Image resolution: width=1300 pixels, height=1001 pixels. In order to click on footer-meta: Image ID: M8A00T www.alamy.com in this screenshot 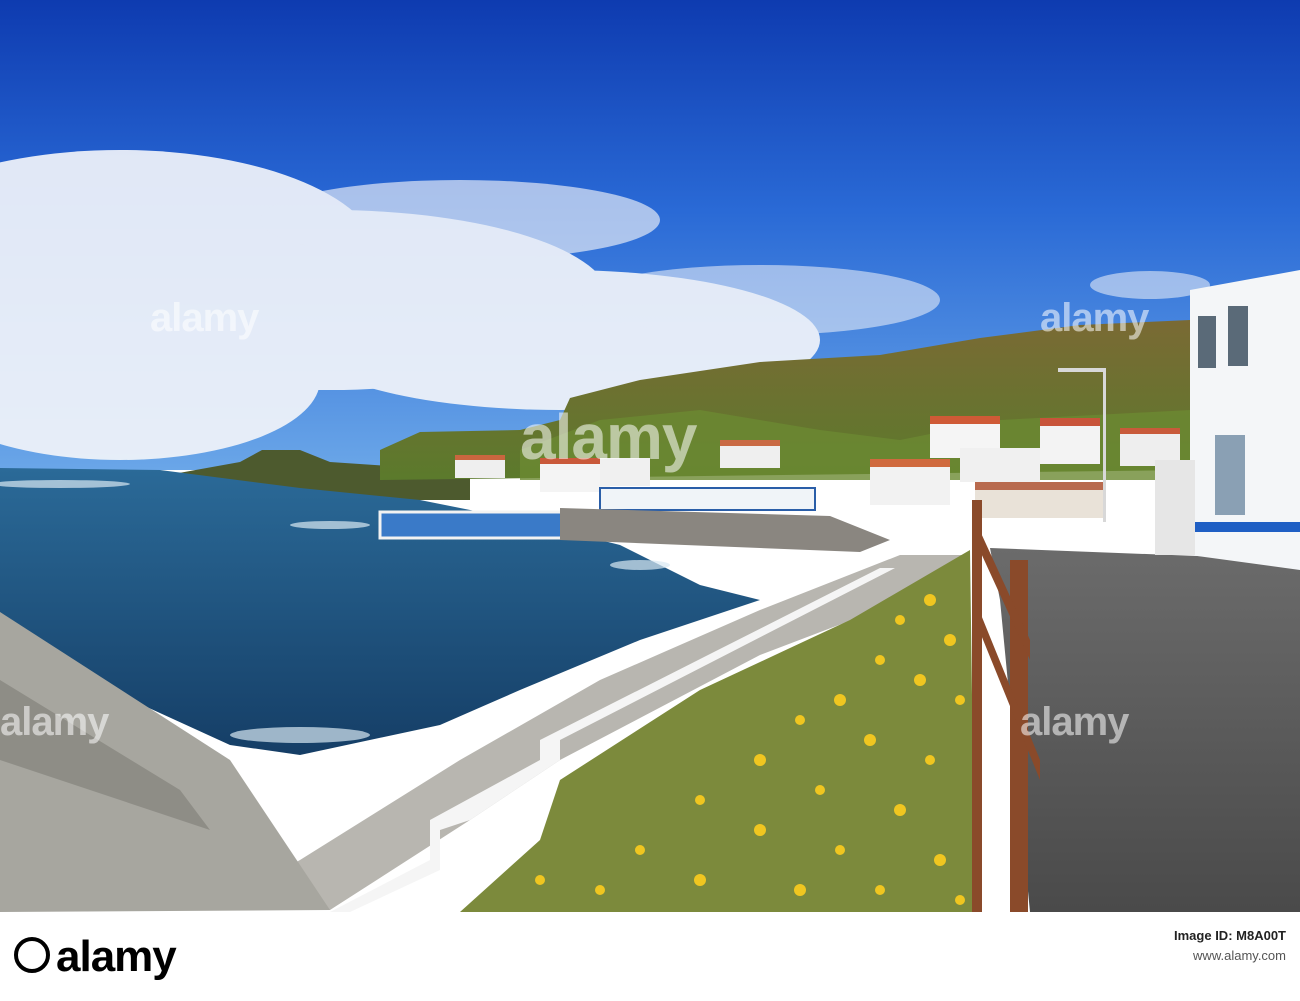, I will do `click(1230, 946)`.